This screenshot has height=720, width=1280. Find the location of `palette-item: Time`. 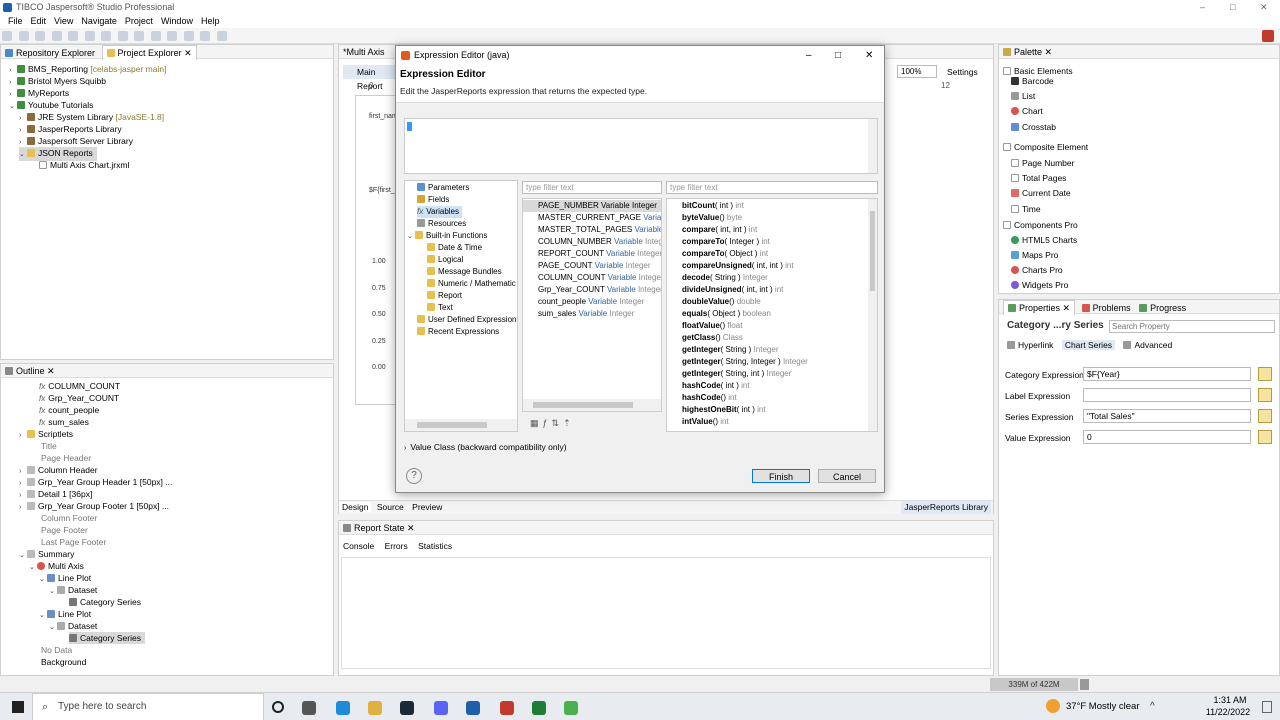

palette-item: Time is located at coordinates (1026, 209).